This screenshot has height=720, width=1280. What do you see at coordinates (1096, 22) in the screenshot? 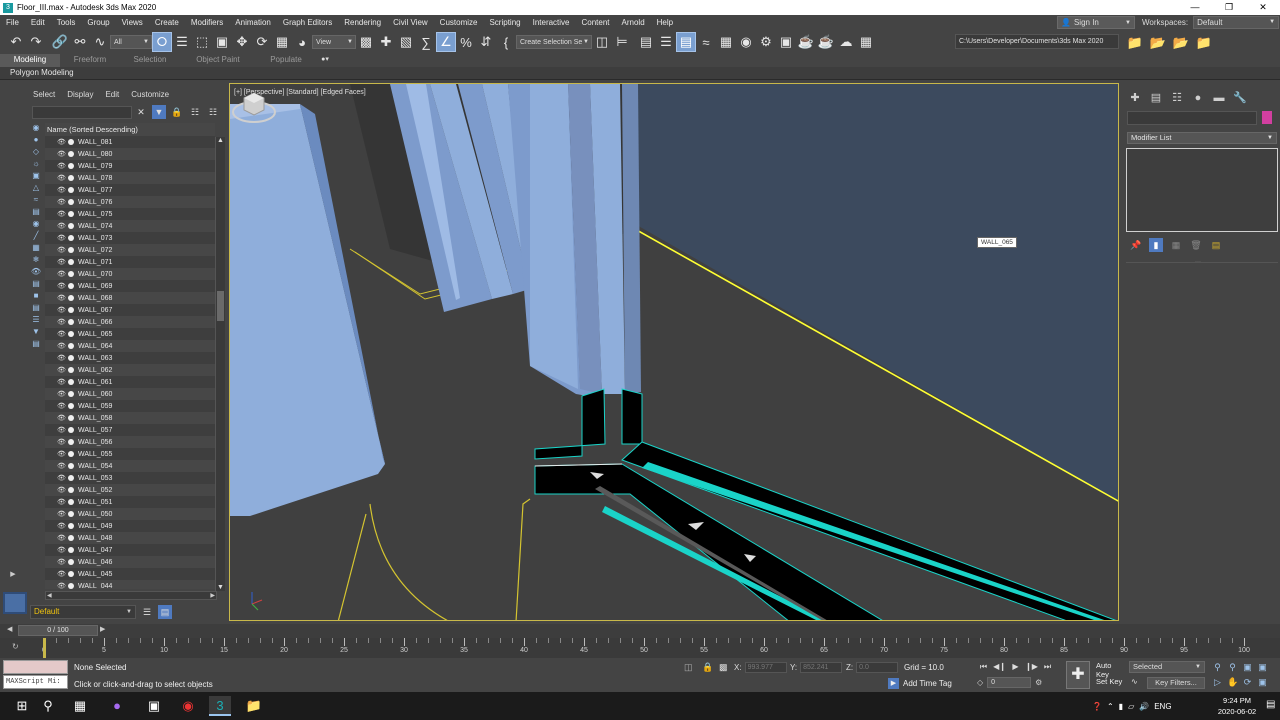
I see `sign-in-dropdown: 👤 Sign In ▼` at bounding box center [1096, 22].